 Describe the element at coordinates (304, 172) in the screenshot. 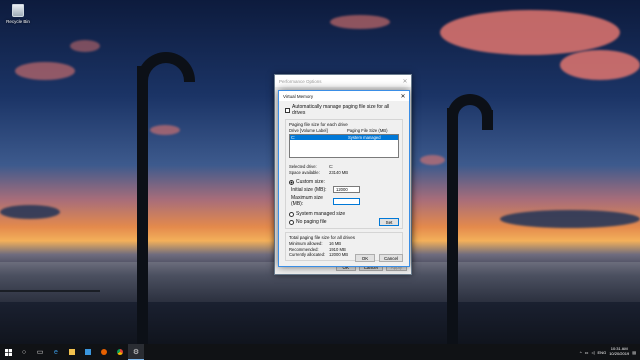

I see `space-available-label: Space available:` at that location.